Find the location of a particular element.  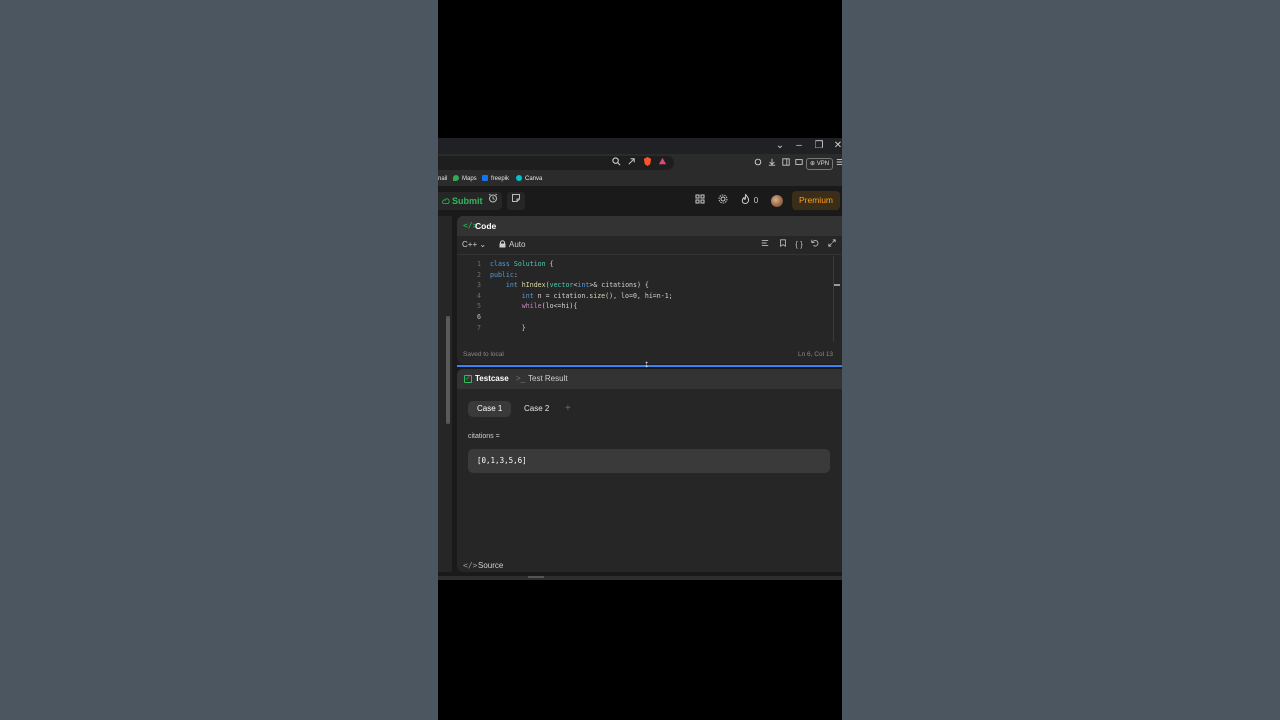

terminal-icon: >_ is located at coordinates (521, 378).